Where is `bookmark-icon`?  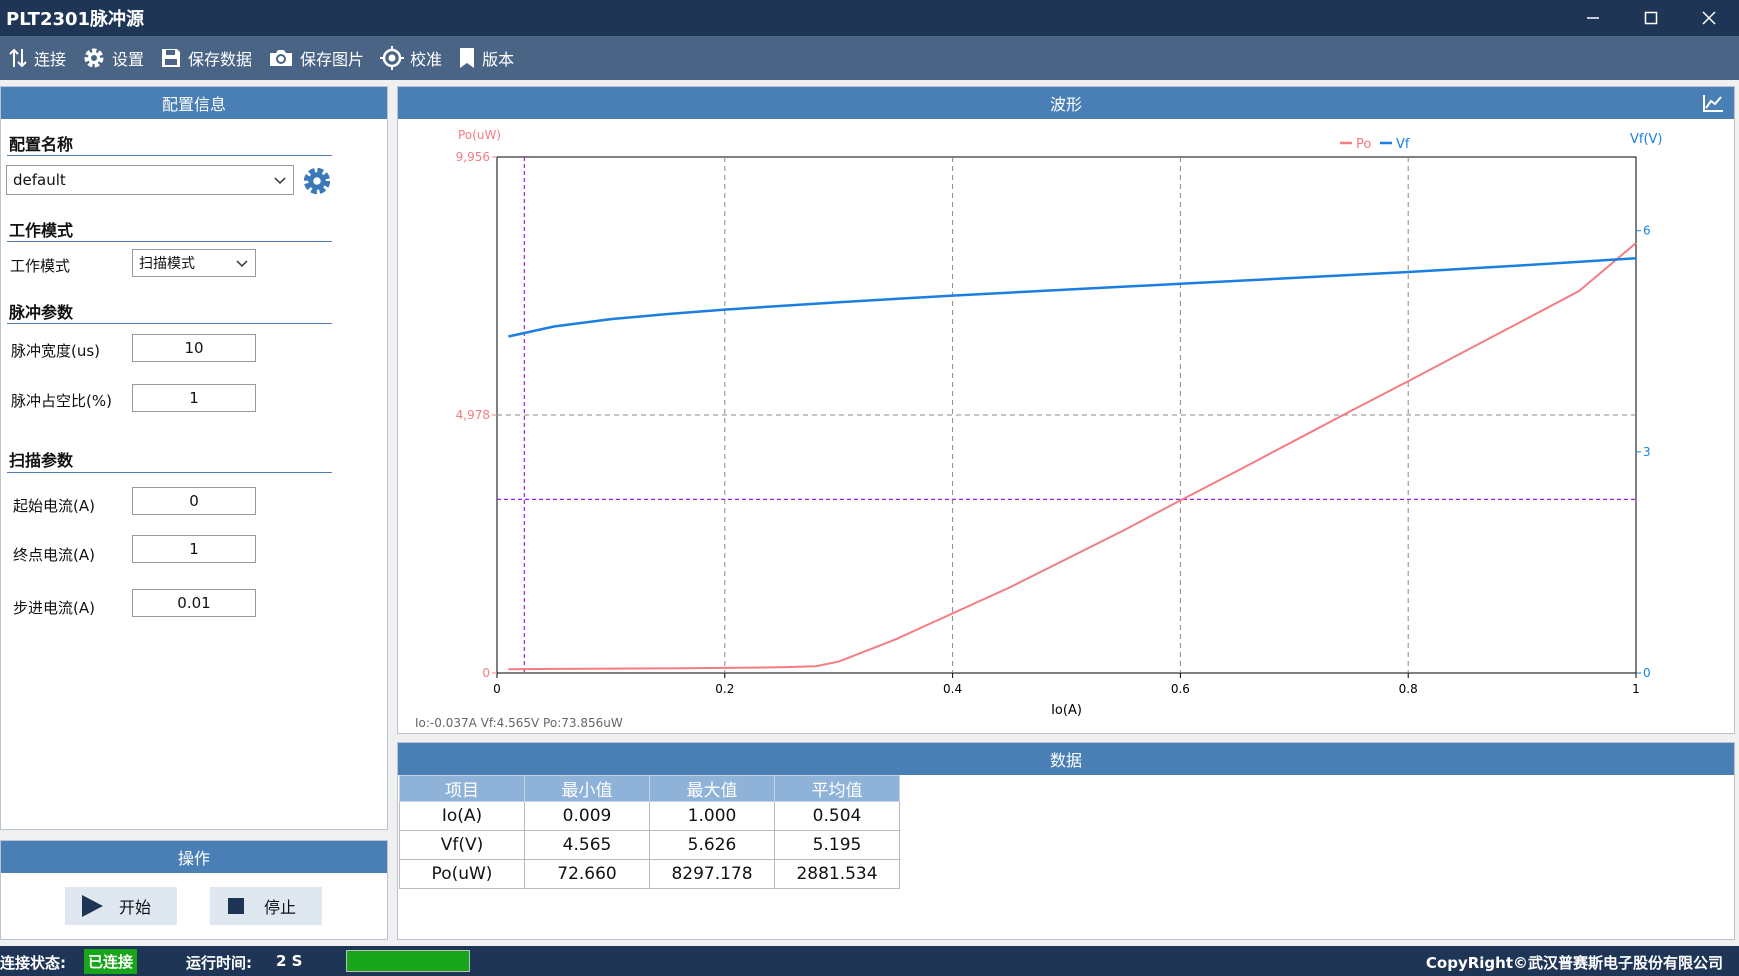 bookmark-icon is located at coordinates (467, 58).